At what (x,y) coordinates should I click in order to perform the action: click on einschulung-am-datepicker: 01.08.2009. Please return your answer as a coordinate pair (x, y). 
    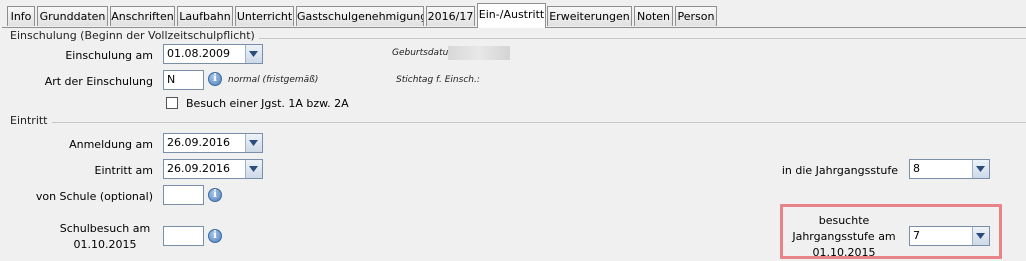
    Looking at the image, I should click on (213, 54).